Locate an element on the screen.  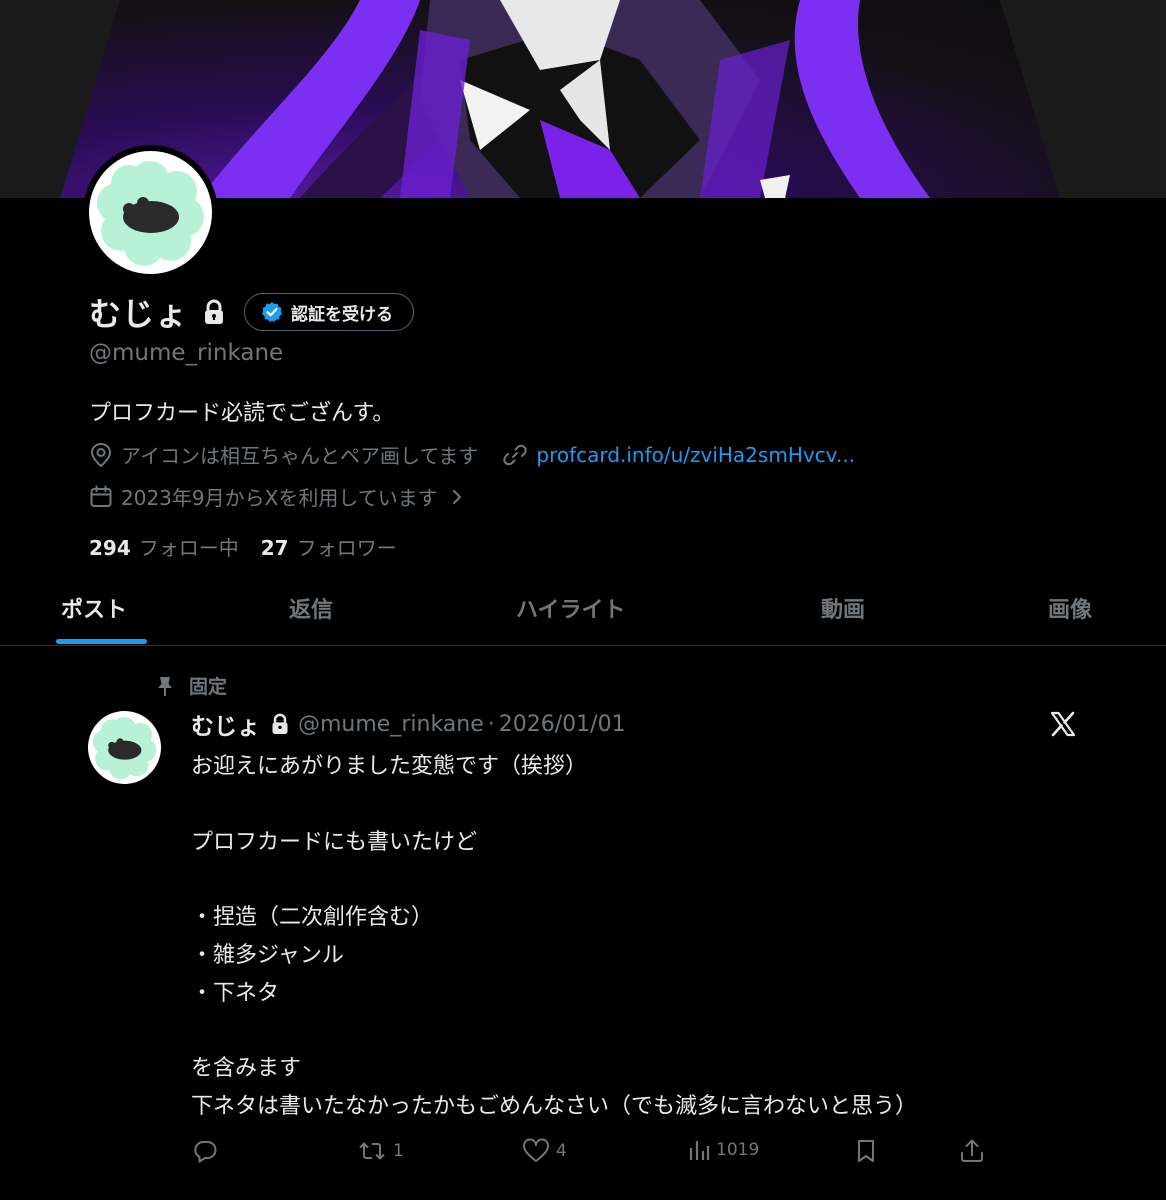
get-verified-button: 認証を受ける is located at coordinates (329, 312).